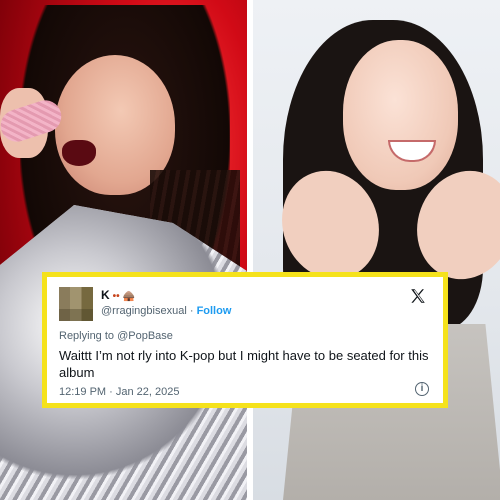 The height and width of the screenshot is (500, 500). Describe the element at coordinates (76, 304) in the screenshot. I see `avatar` at that location.